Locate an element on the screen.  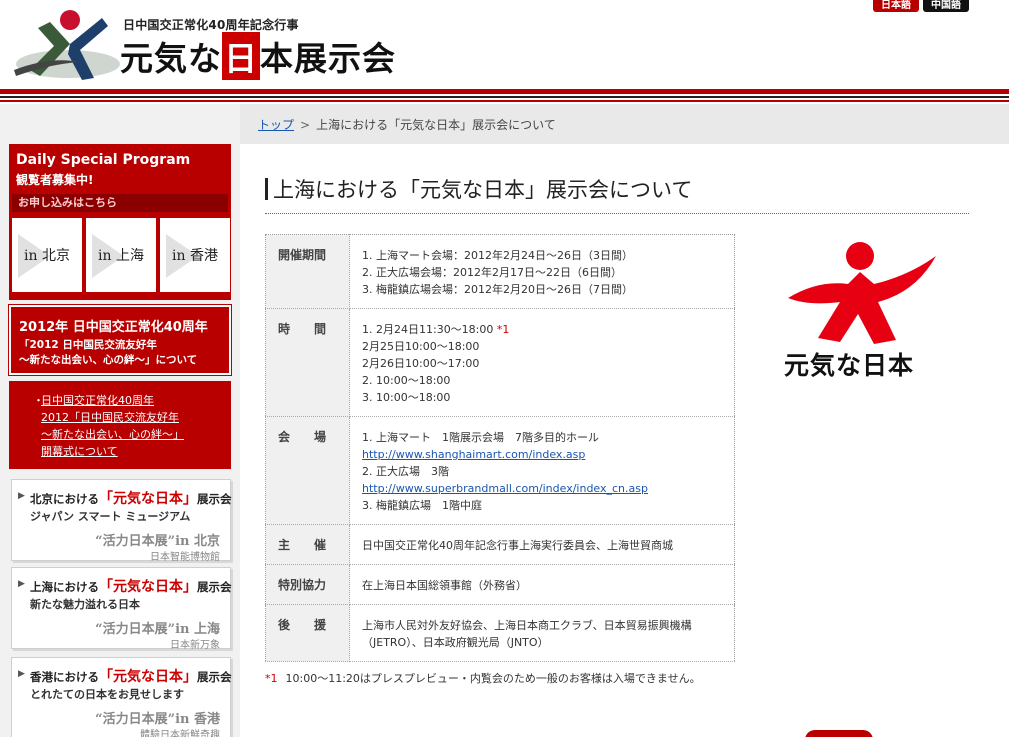
header-stripe-black is located at coordinates (504, 97).